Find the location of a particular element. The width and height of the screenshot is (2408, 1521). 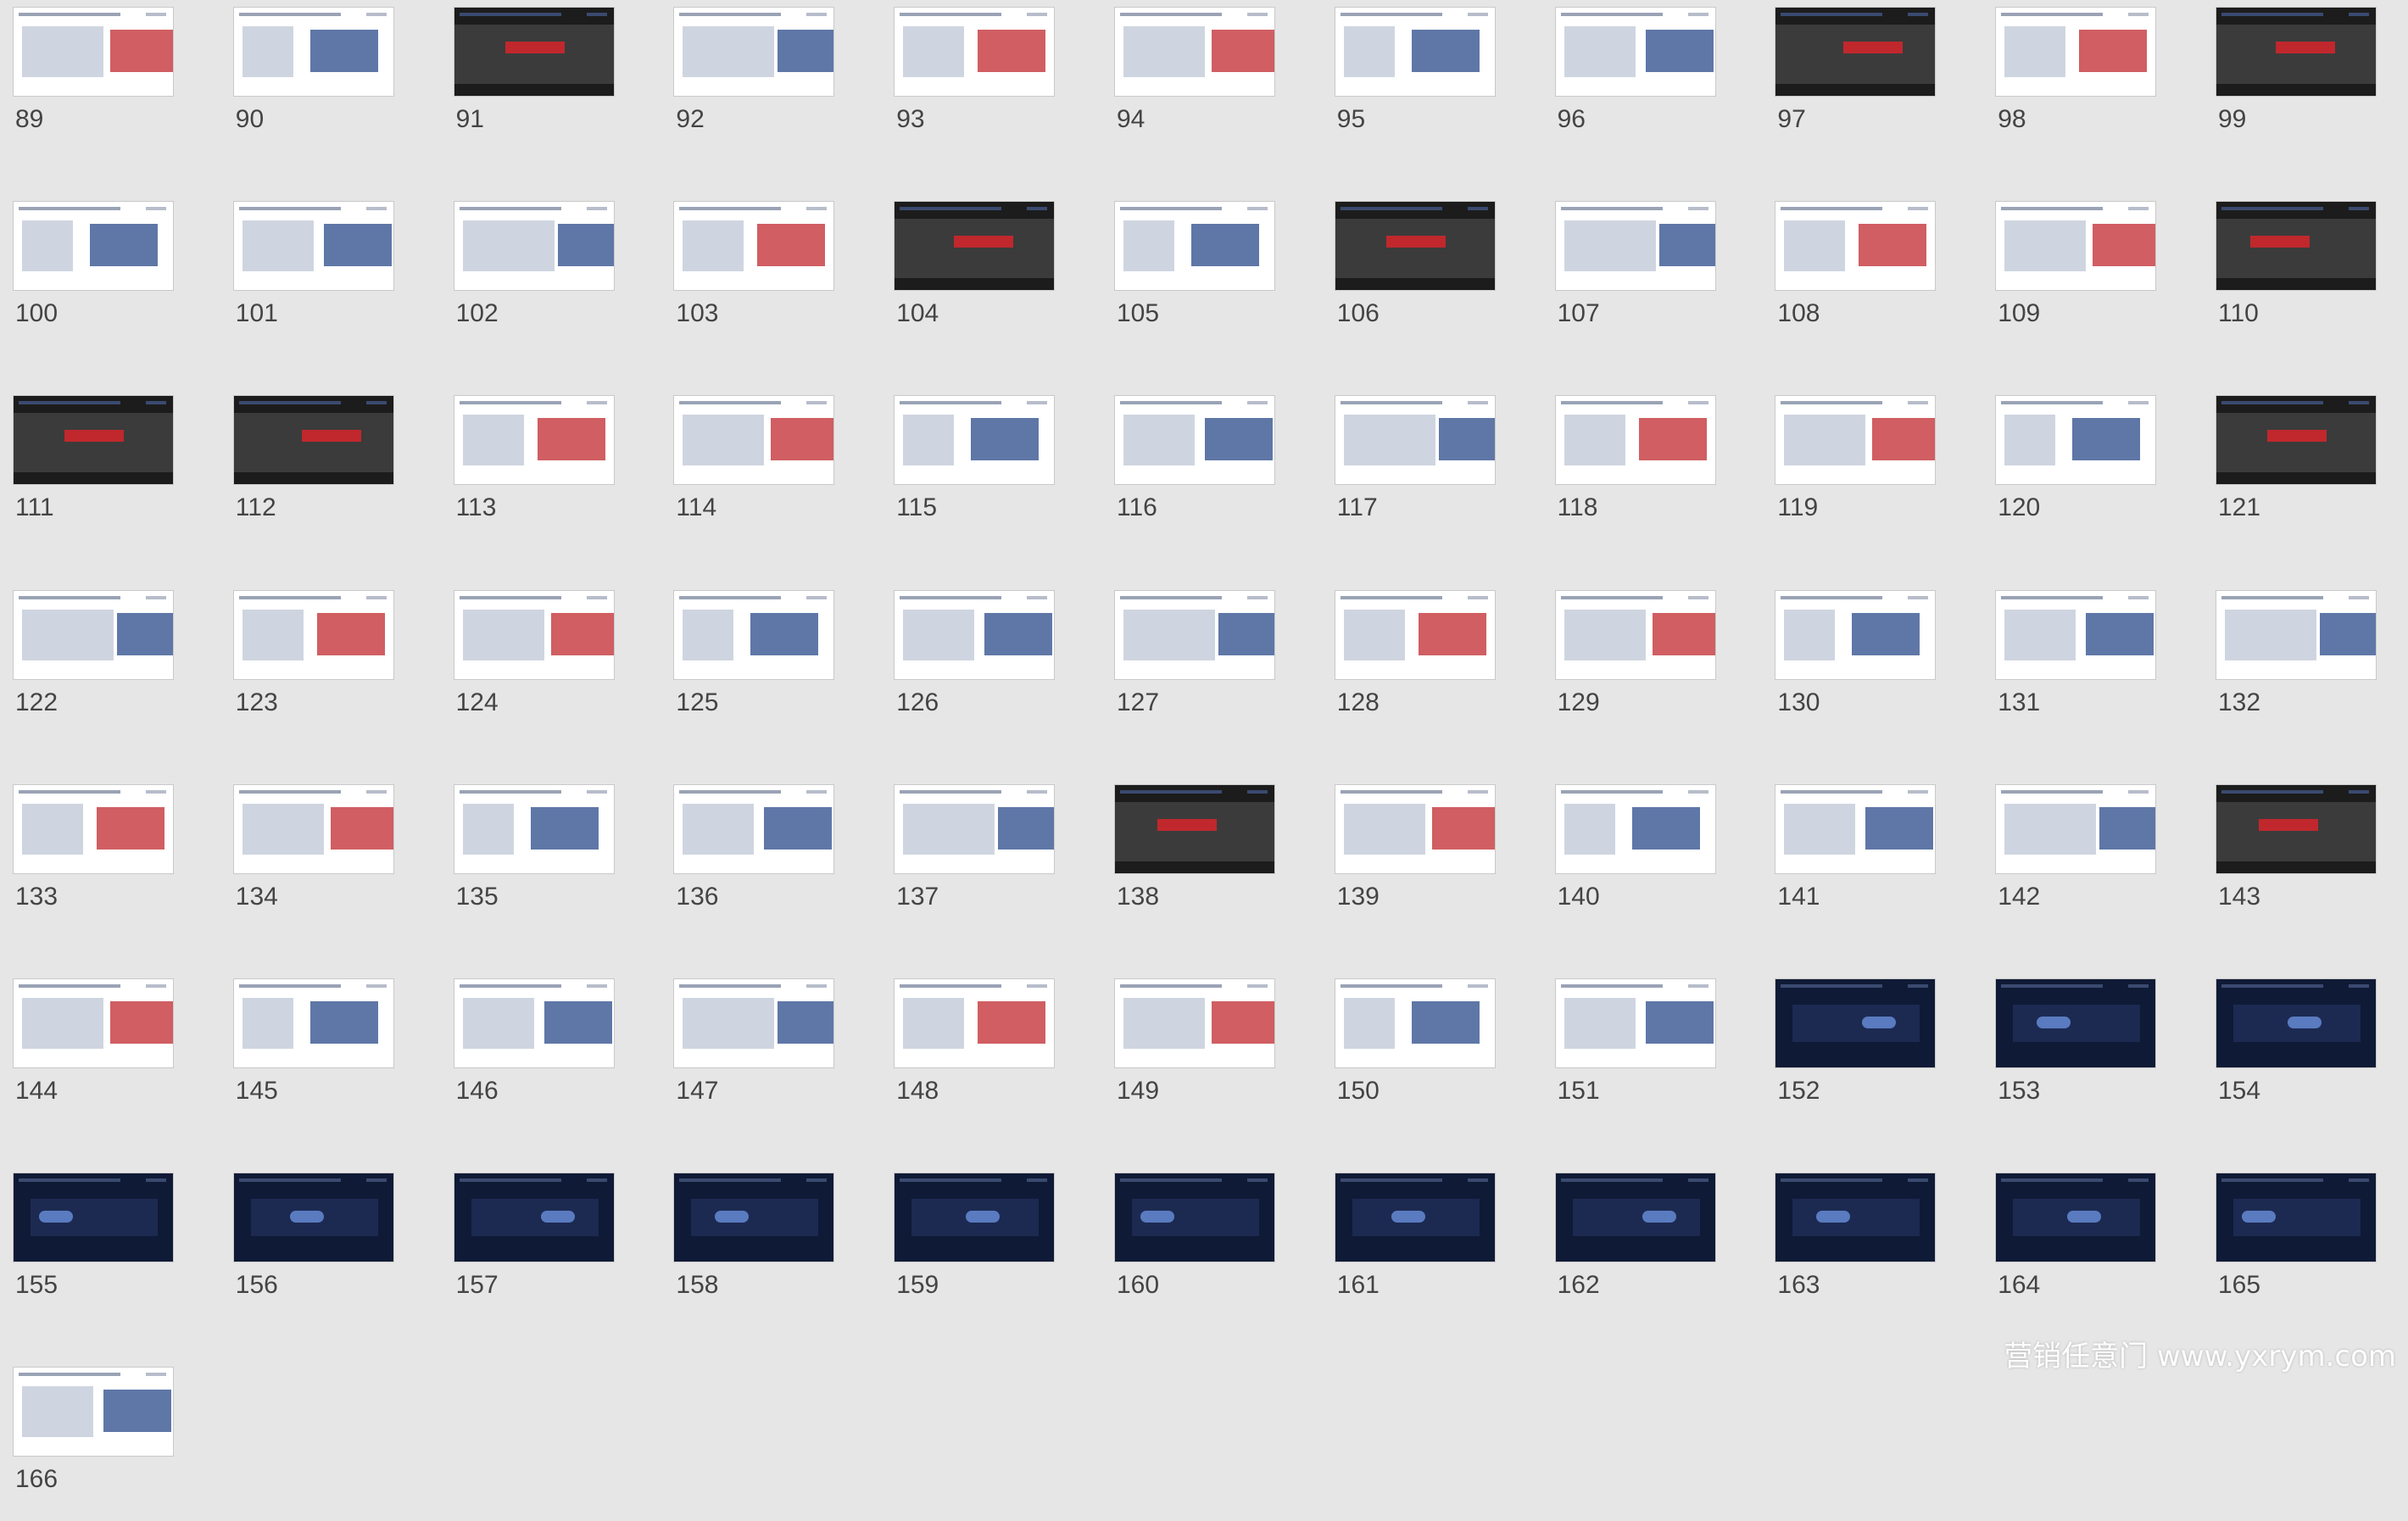

slide-thumbnail-139: 139 is located at coordinates (1404, 858).